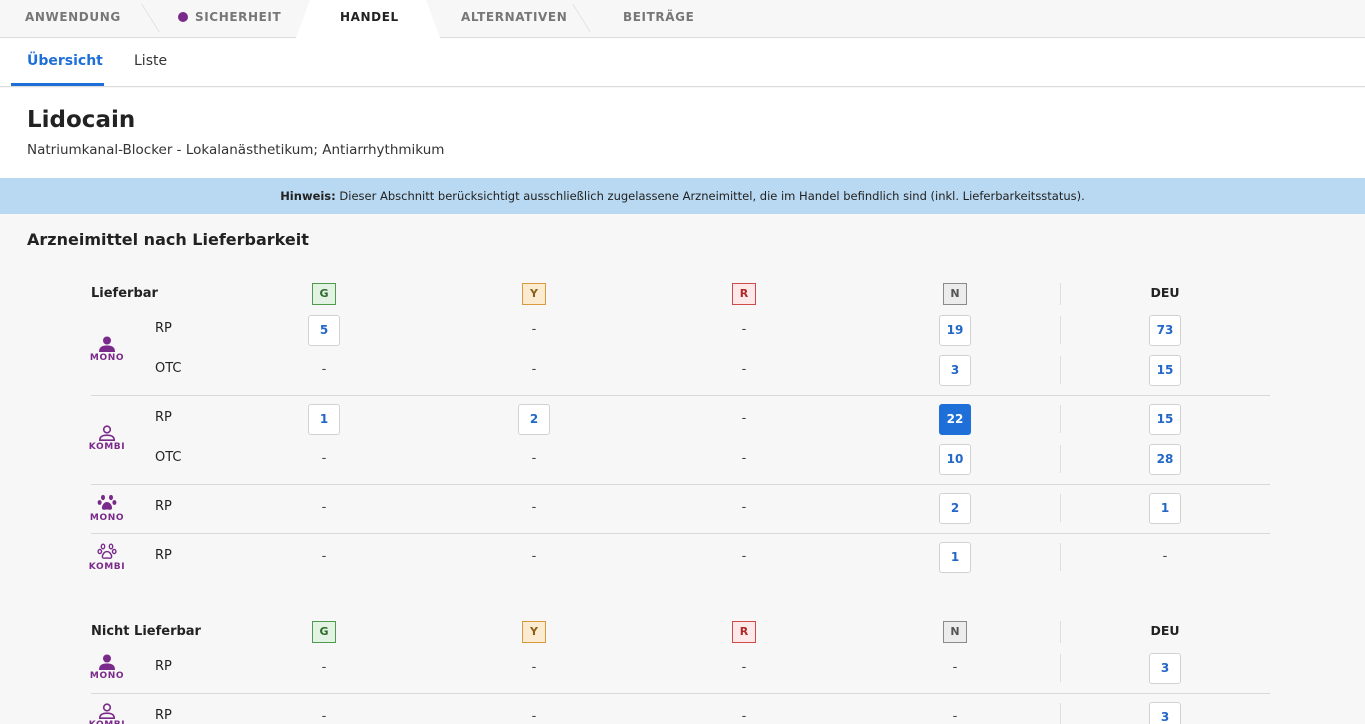  What do you see at coordinates (107, 433) in the screenshot?
I see `person-outline-icon` at bounding box center [107, 433].